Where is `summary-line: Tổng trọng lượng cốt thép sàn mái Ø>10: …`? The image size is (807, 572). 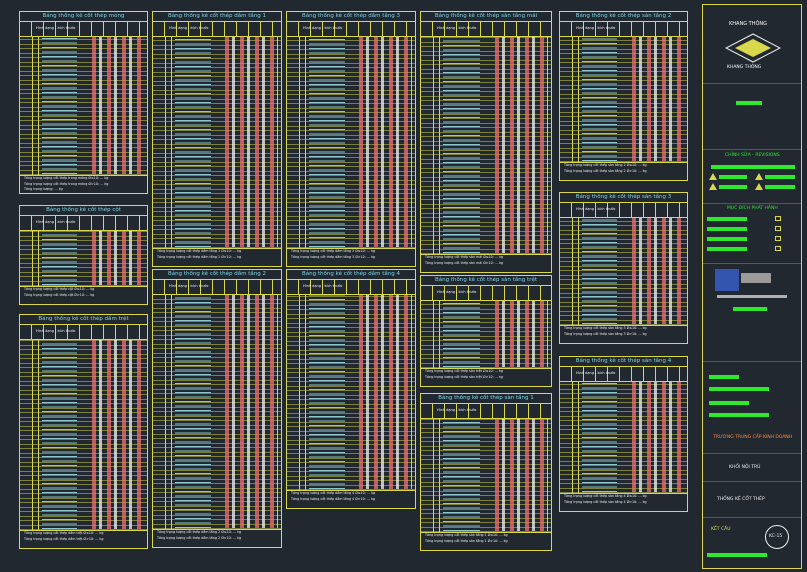
summary-line: Tổng trọng lượng cốt thép sàn mái Ø>10: … is located at coordinates (464, 262).